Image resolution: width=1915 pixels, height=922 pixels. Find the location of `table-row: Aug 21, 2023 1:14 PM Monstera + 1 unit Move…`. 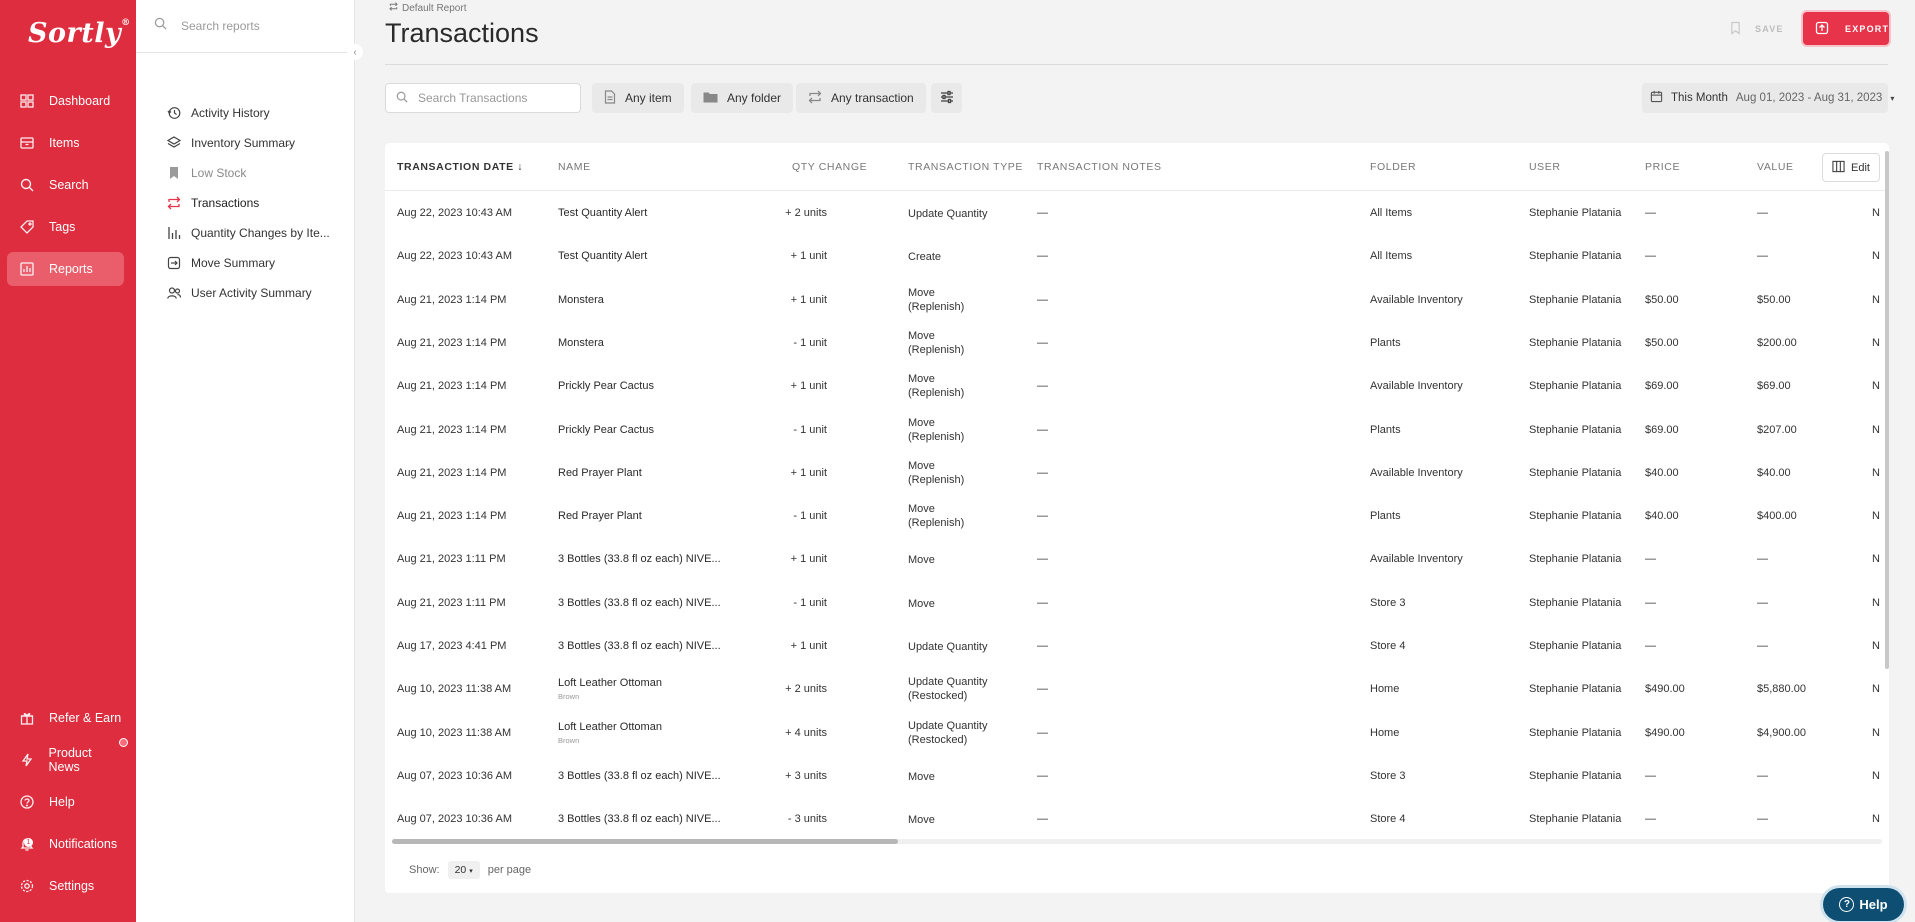

table-row: Aug 21, 2023 1:14 PM Monstera + 1 unit Move… is located at coordinates (1137, 300).